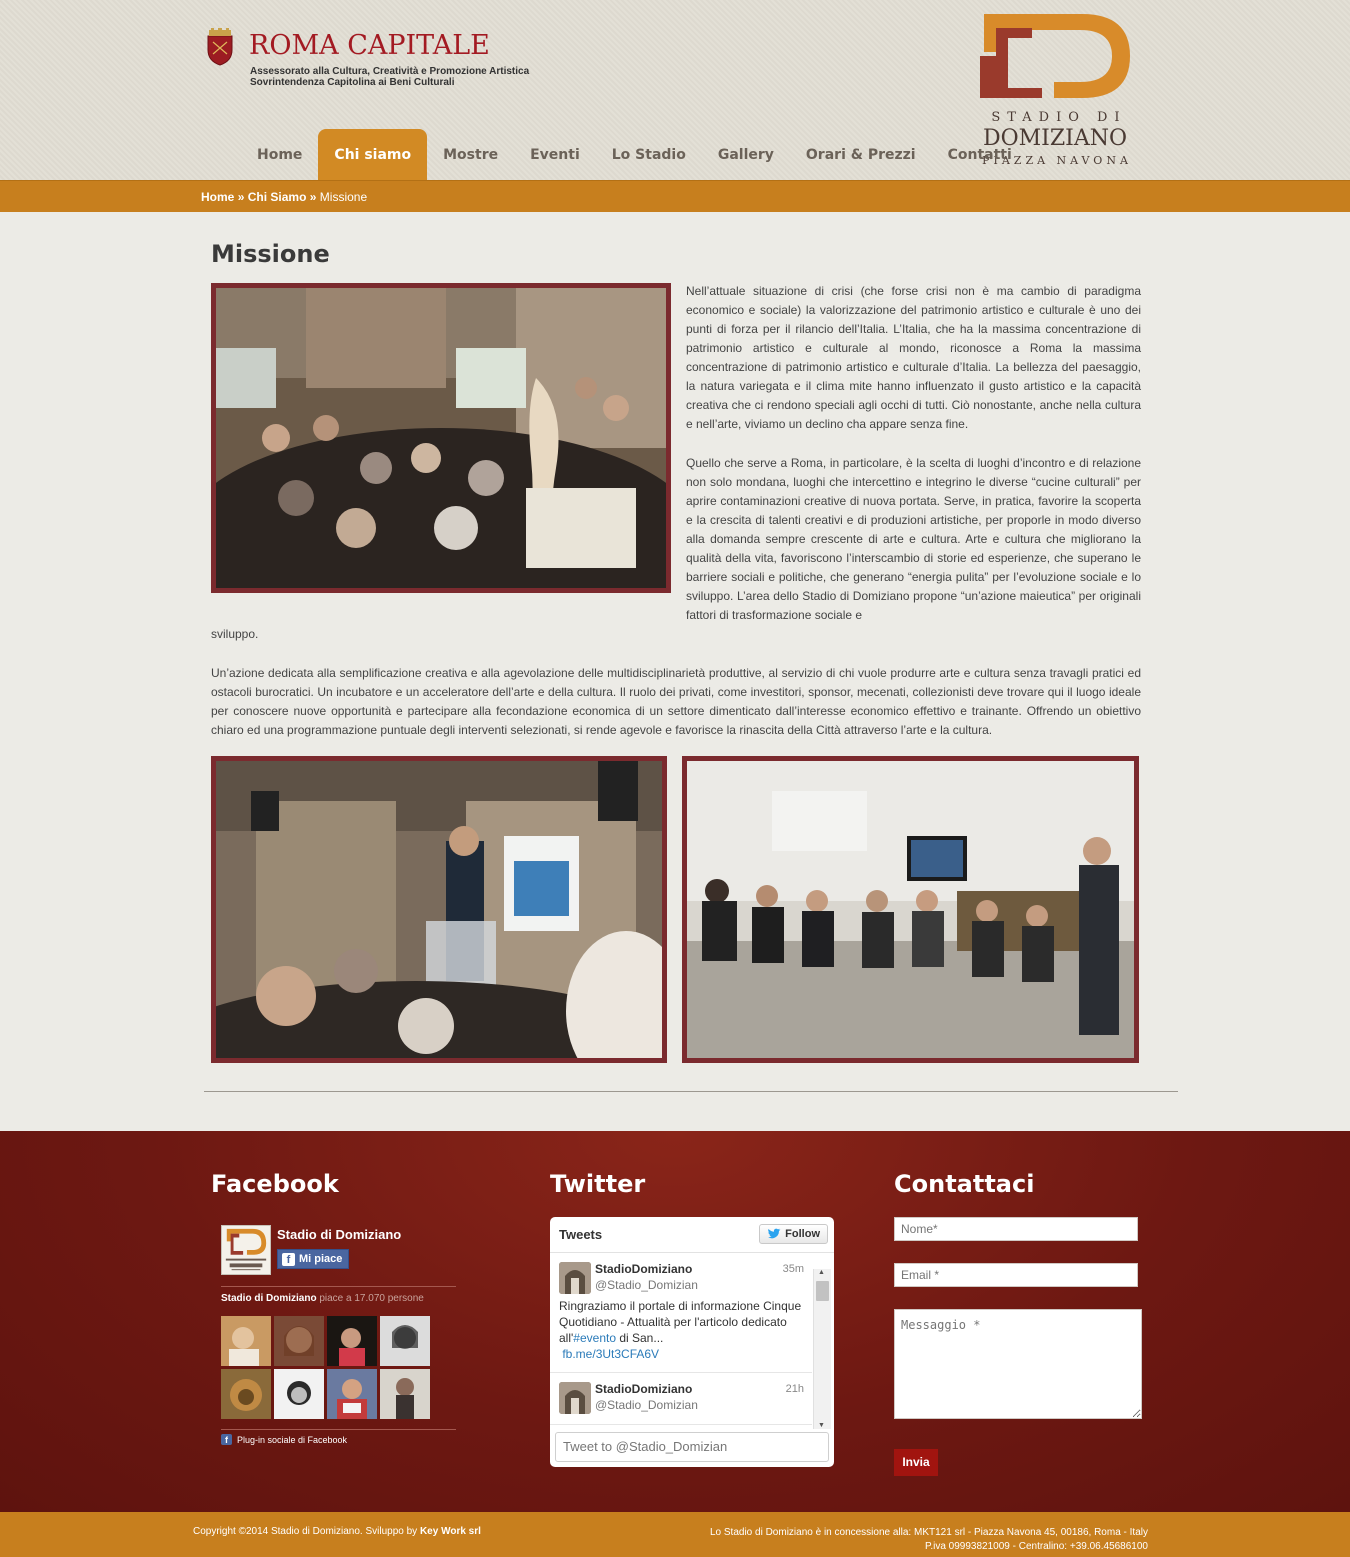 Image resolution: width=1350 pixels, height=1557 pixels. What do you see at coordinates (774, 1233) in the screenshot?
I see `twitter-bird-icon` at bounding box center [774, 1233].